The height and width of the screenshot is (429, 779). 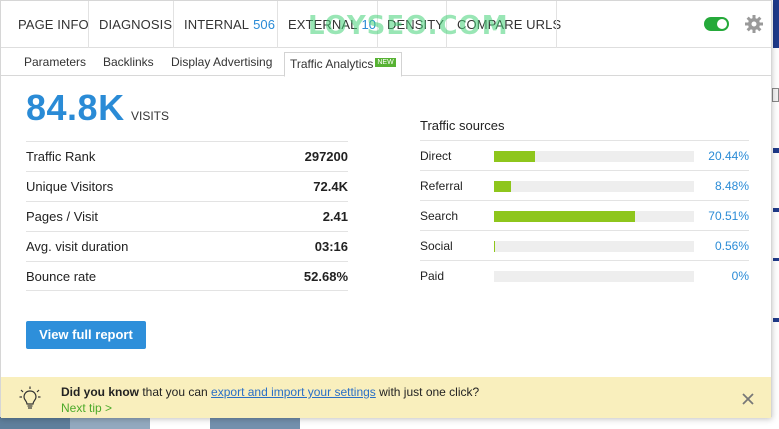 I want to click on stat-label: Pages / Visit, so click(x=62, y=216).